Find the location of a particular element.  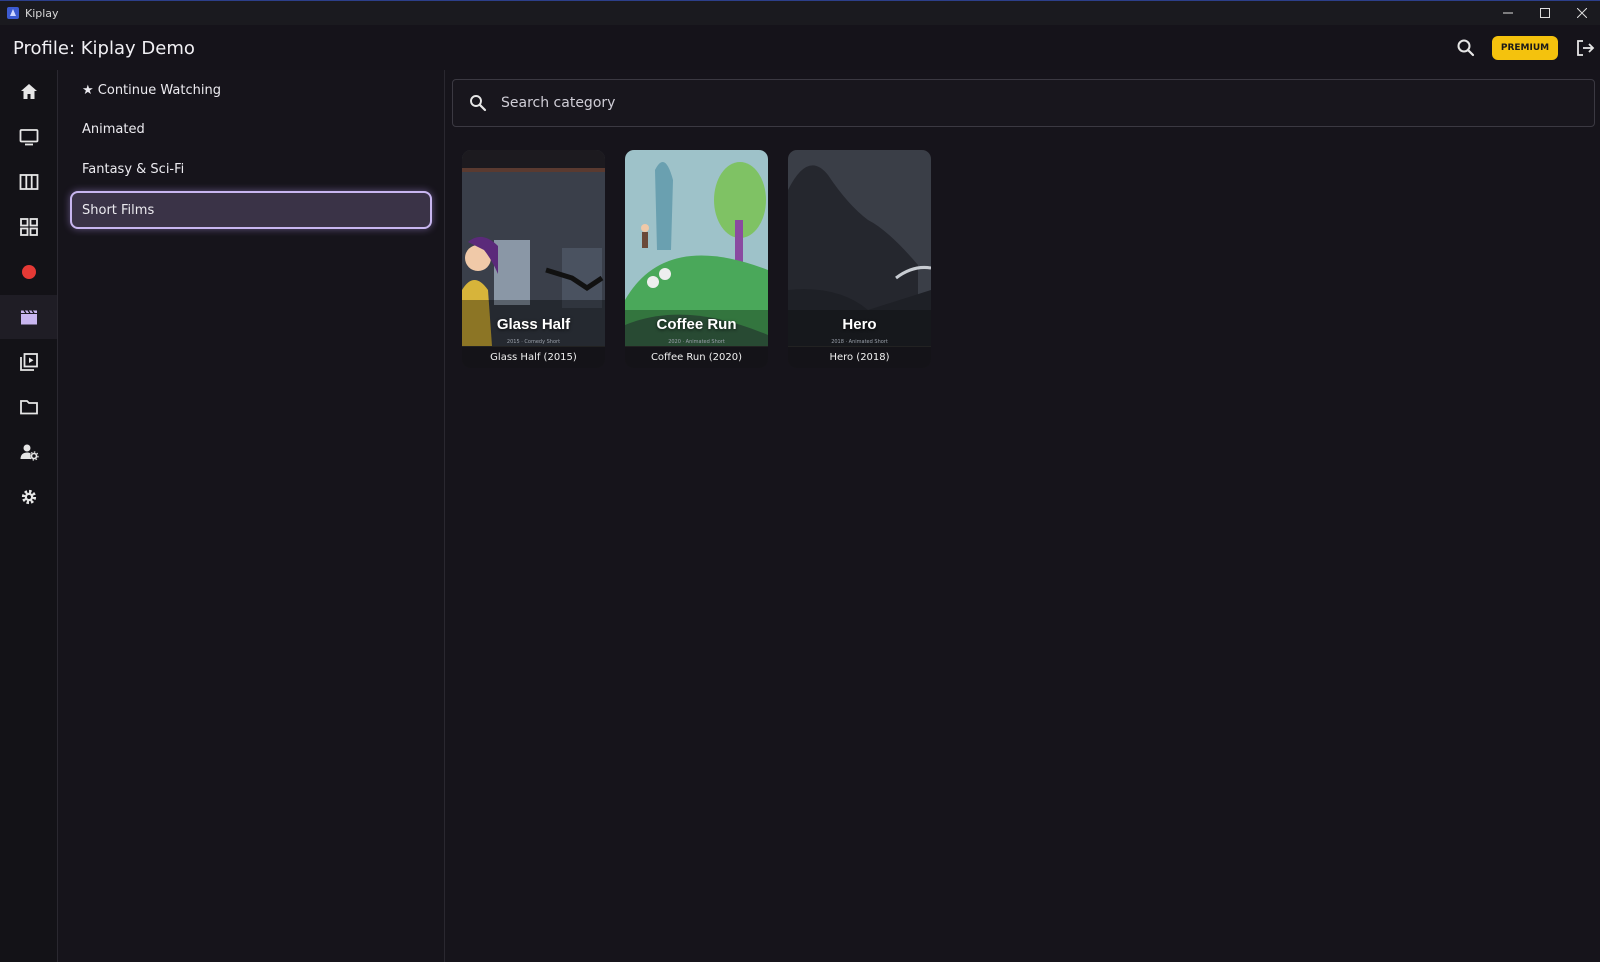

nav-home is located at coordinates (28, 92).